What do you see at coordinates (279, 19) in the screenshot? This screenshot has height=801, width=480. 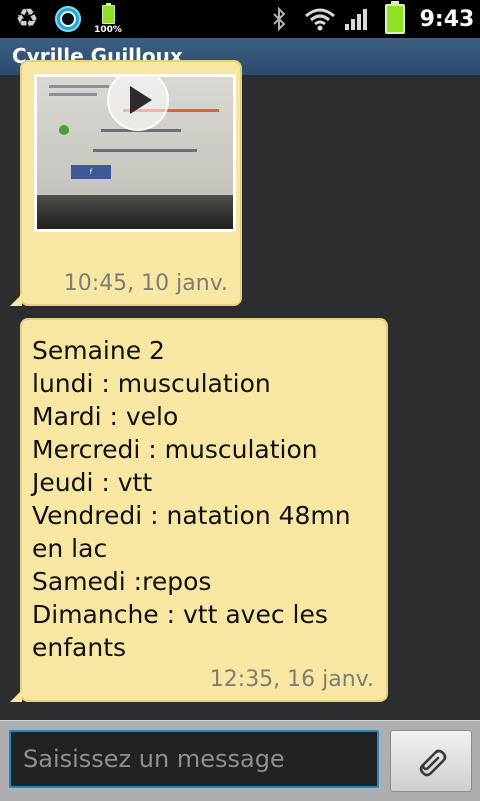 I see `bluetooth-icon` at bounding box center [279, 19].